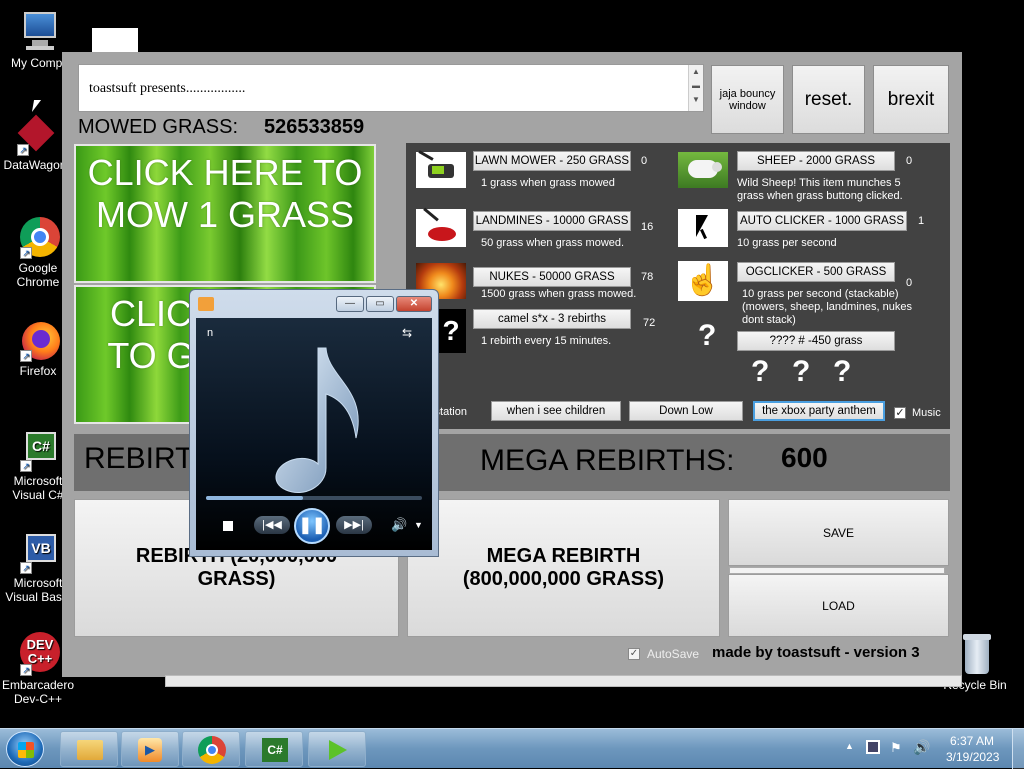 The width and height of the screenshot is (1024, 769). I want to click on auto-clicker-desc: 10 grass per second, so click(787, 243).